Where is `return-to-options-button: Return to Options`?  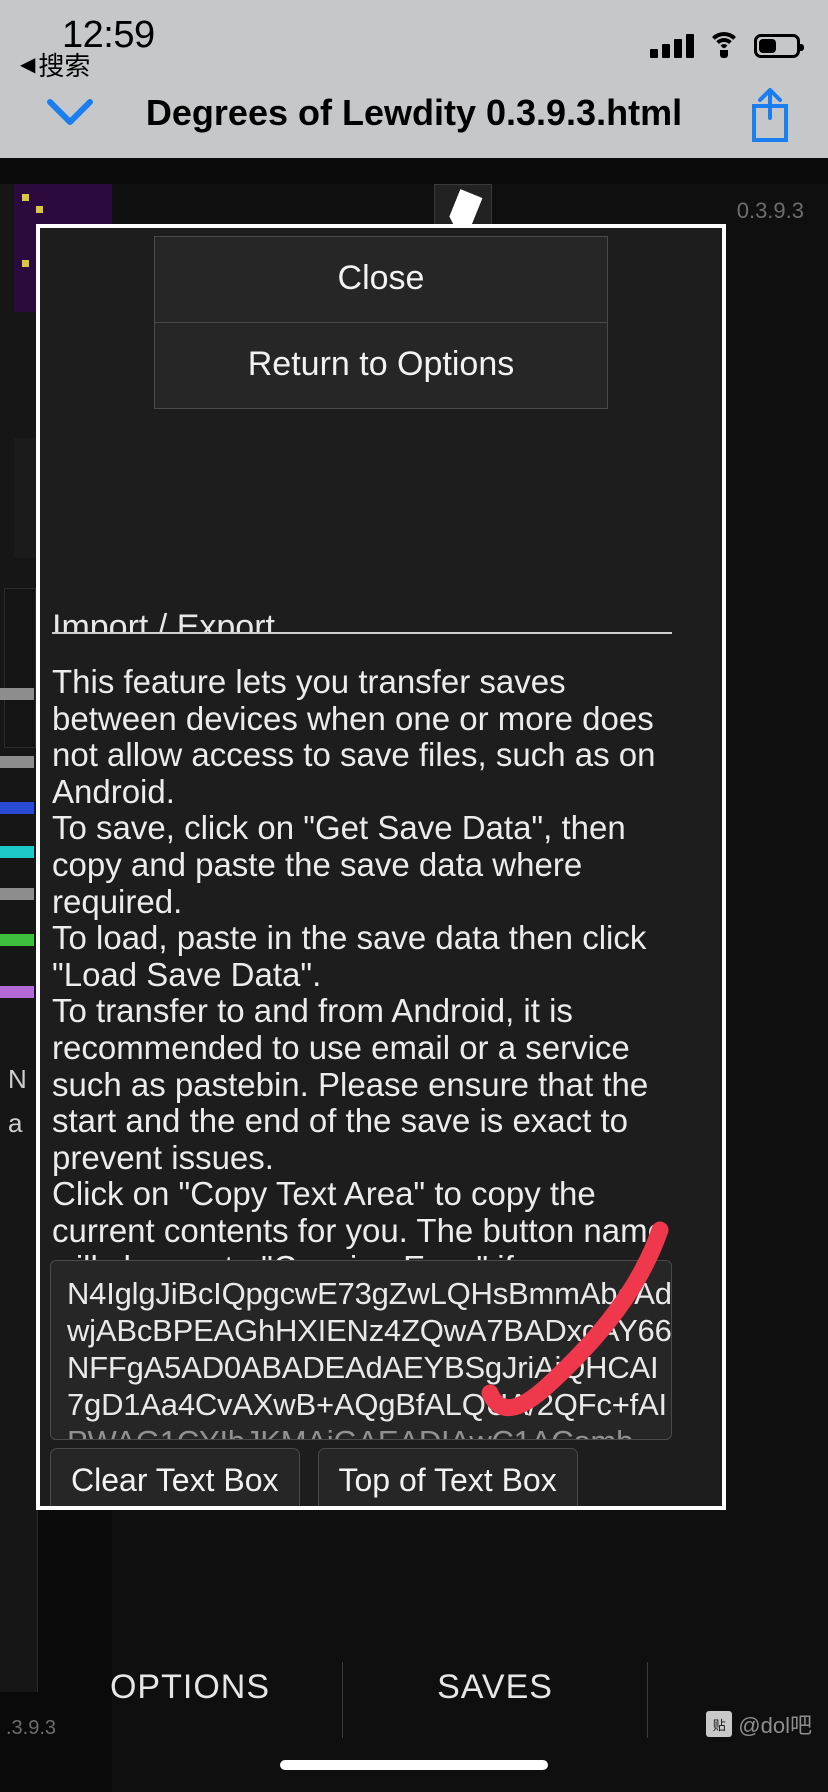 return-to-options-button: Return to Options is located at coordinates (381, 366).